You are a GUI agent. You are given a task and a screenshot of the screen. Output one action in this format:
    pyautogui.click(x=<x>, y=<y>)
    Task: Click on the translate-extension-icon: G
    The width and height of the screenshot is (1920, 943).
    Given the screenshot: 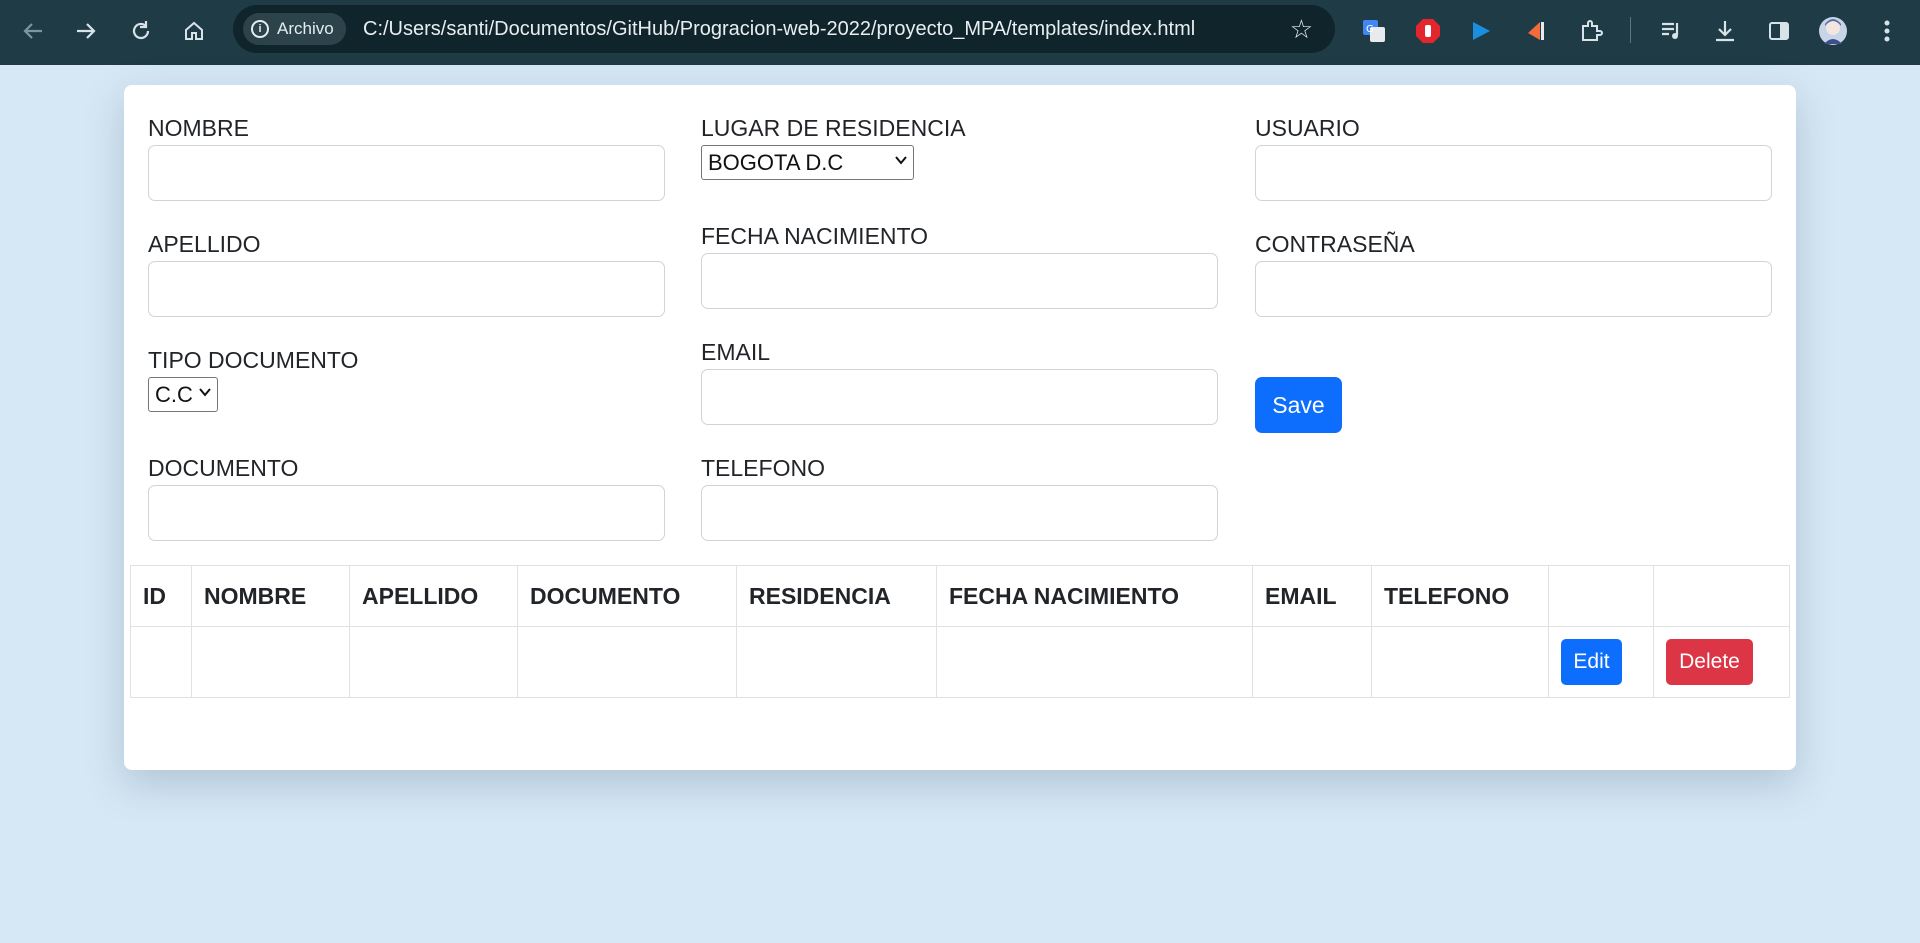 What is the action you would take?
    pyautogui.click(x=1374, y=31)
    